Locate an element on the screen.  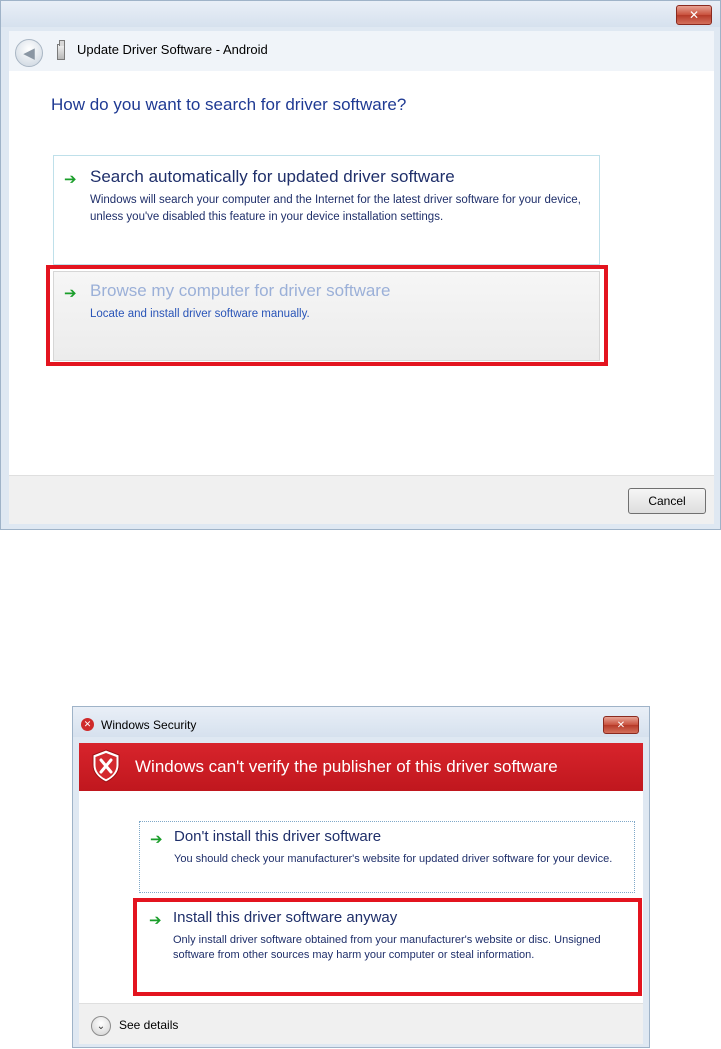
see-details-link: See details is located at coordinates (148, 1025).